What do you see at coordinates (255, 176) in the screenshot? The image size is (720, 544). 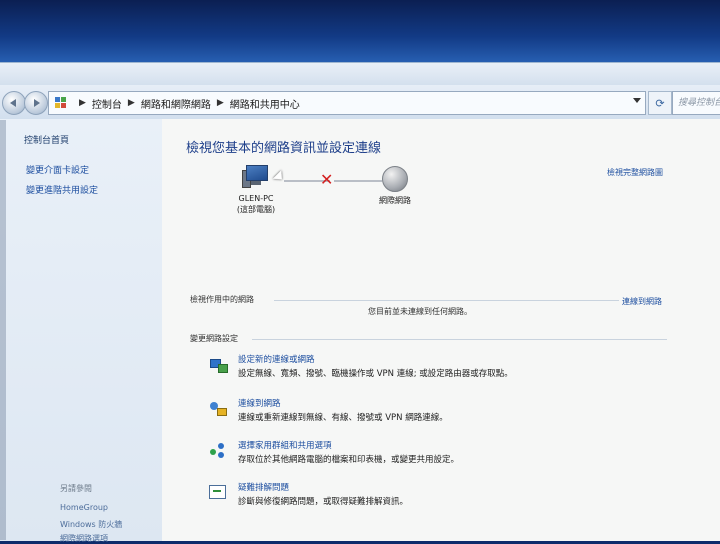 I see `computer-icon` at bounding box center [255, 176].